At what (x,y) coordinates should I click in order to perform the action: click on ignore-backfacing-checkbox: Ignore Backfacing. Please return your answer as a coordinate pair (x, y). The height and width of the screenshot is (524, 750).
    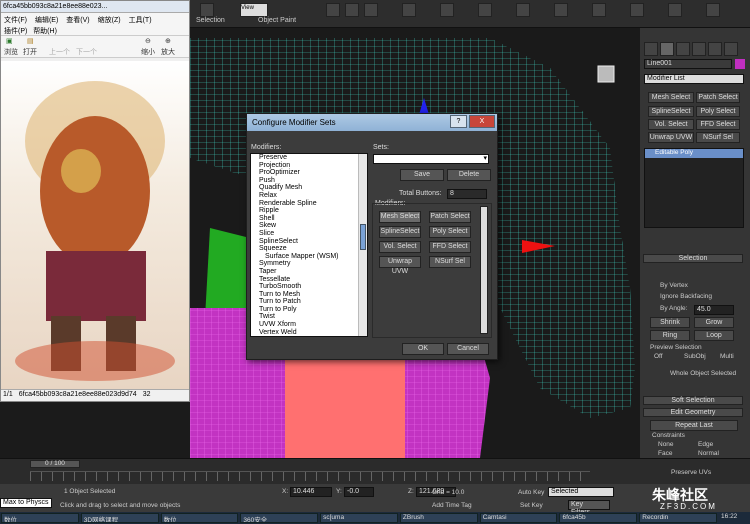
    Looking at the image, I should click on (686, 296).